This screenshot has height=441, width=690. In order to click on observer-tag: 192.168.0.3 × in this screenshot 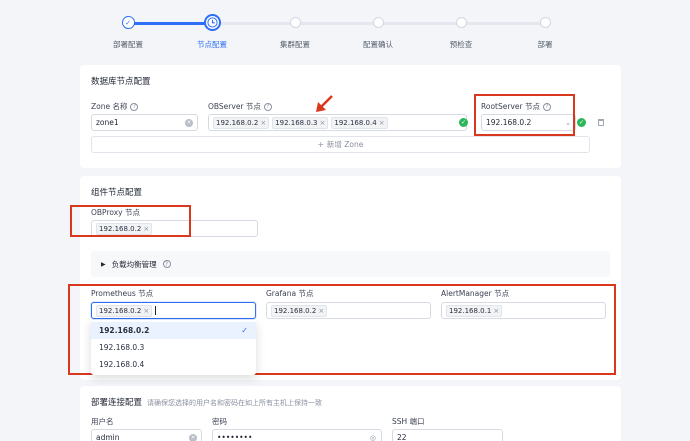, I will do `click(300, 122)`.